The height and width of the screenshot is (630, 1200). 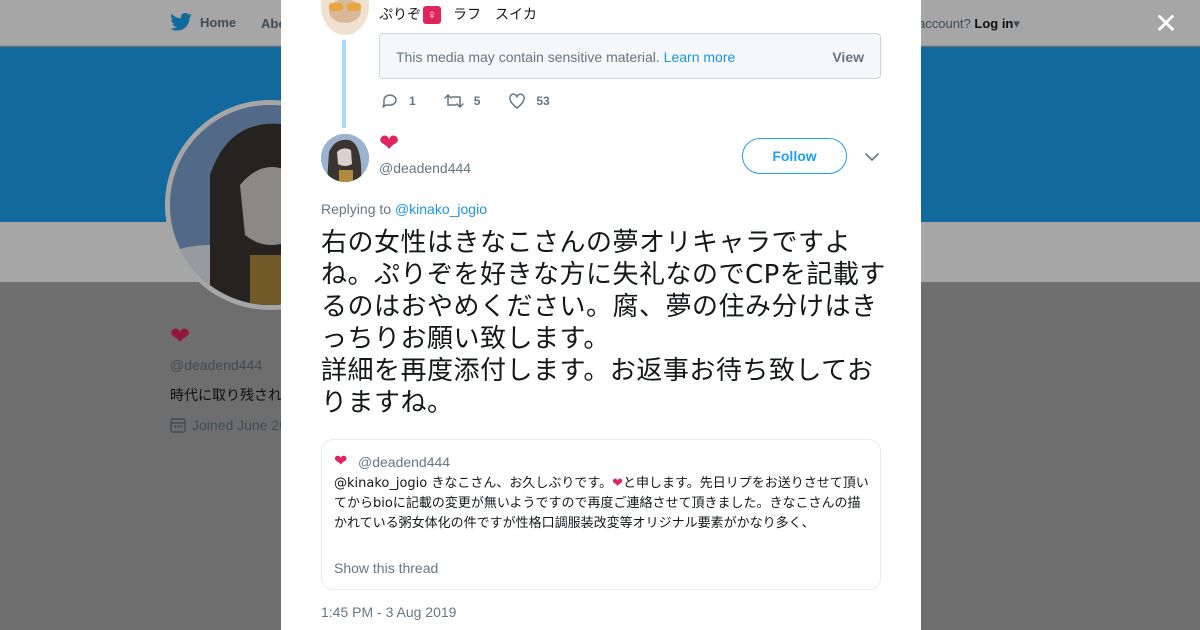 I want to click on tweet-author-avatar, so click(x=345, y=158).